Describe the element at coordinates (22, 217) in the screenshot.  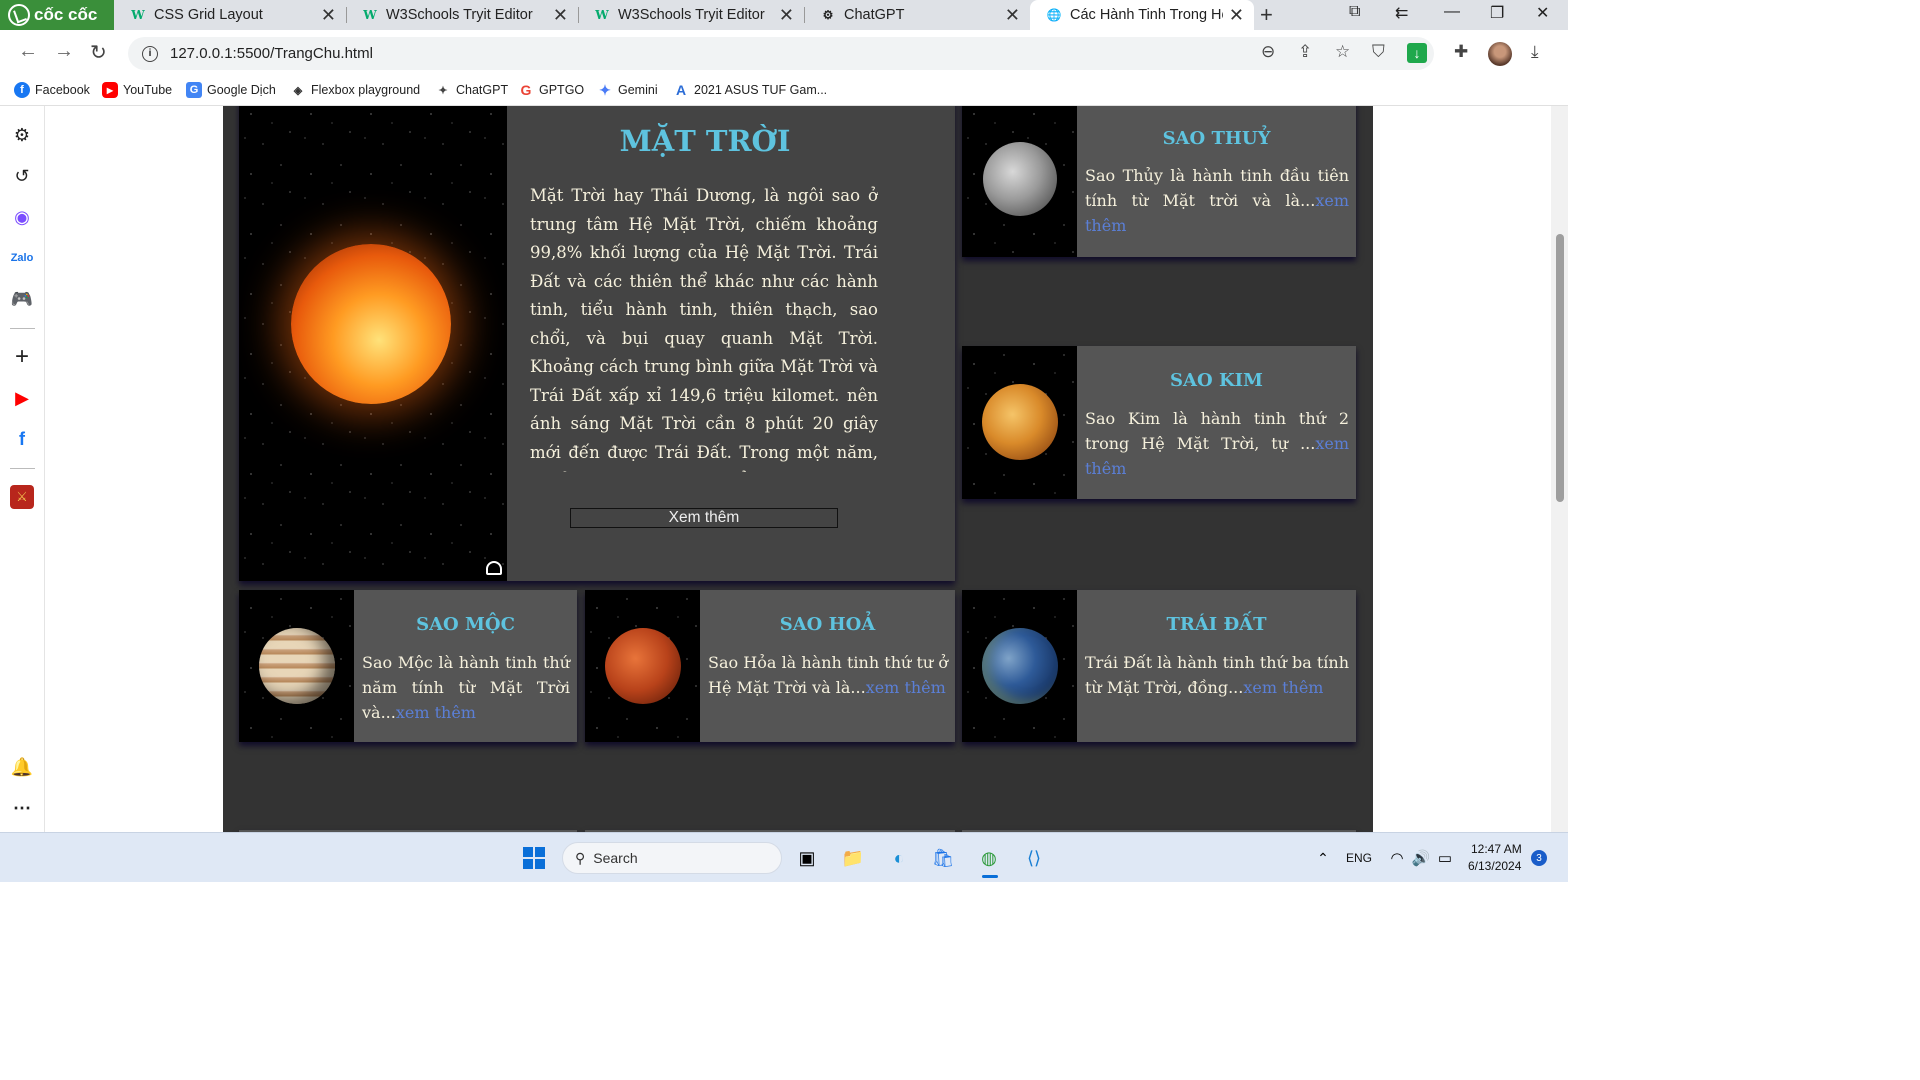
I see `messenger-icon: ◉` at that location.